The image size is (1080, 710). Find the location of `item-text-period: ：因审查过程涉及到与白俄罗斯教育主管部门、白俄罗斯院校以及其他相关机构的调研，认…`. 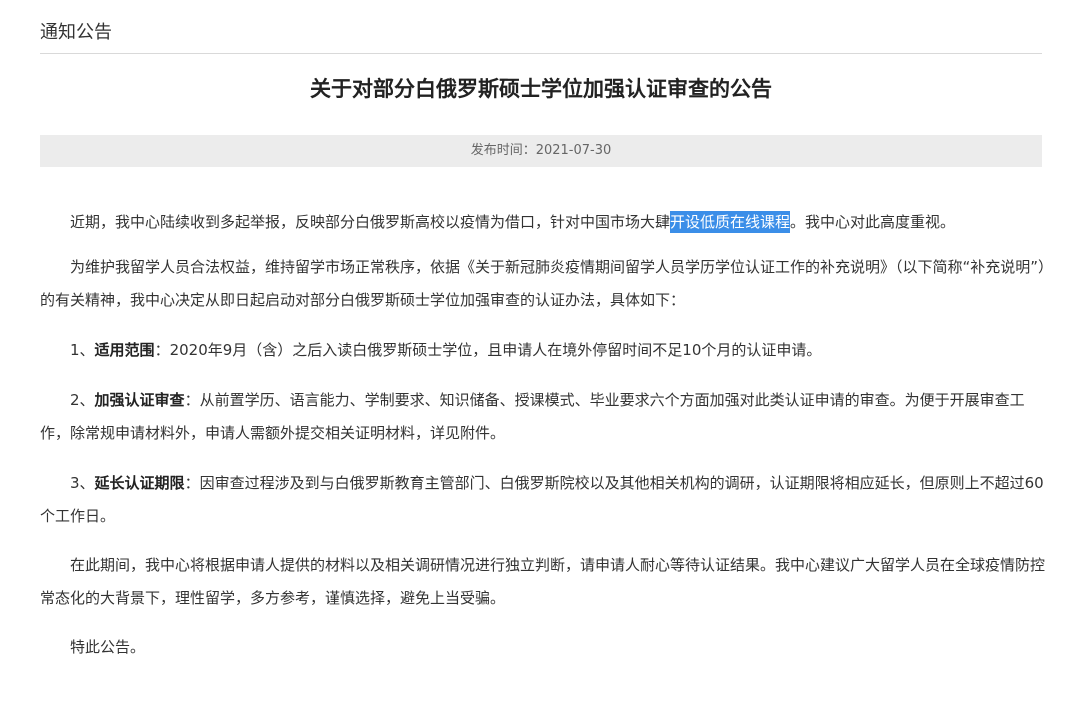

item-text-period: ：因审查过程涉及到与白俄罗斯教育主管部门、白俄罗斯院校以及其他相关机构的调研，认… is located at coordinates (542, 499).